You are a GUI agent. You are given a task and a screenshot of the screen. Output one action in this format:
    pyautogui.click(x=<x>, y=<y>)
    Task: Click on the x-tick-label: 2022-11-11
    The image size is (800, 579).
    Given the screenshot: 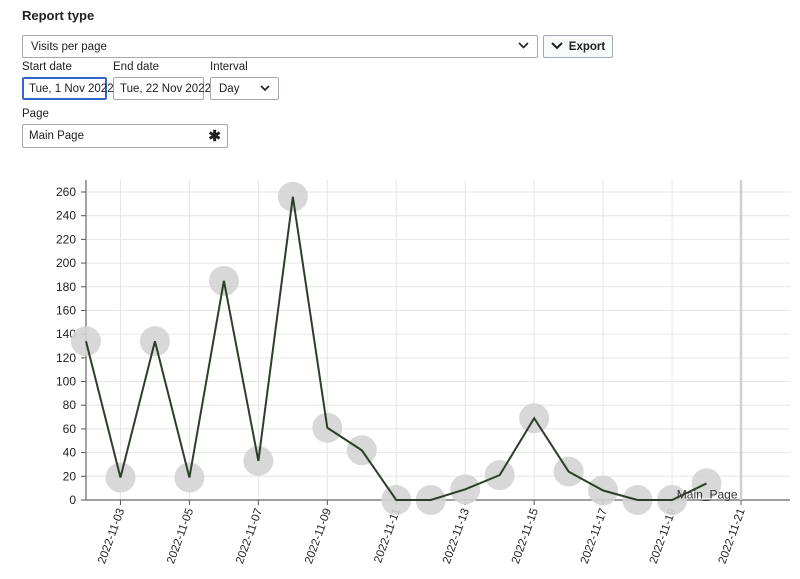 What is the action you would take?
    pyautogui.click(x=387, y=536)
    